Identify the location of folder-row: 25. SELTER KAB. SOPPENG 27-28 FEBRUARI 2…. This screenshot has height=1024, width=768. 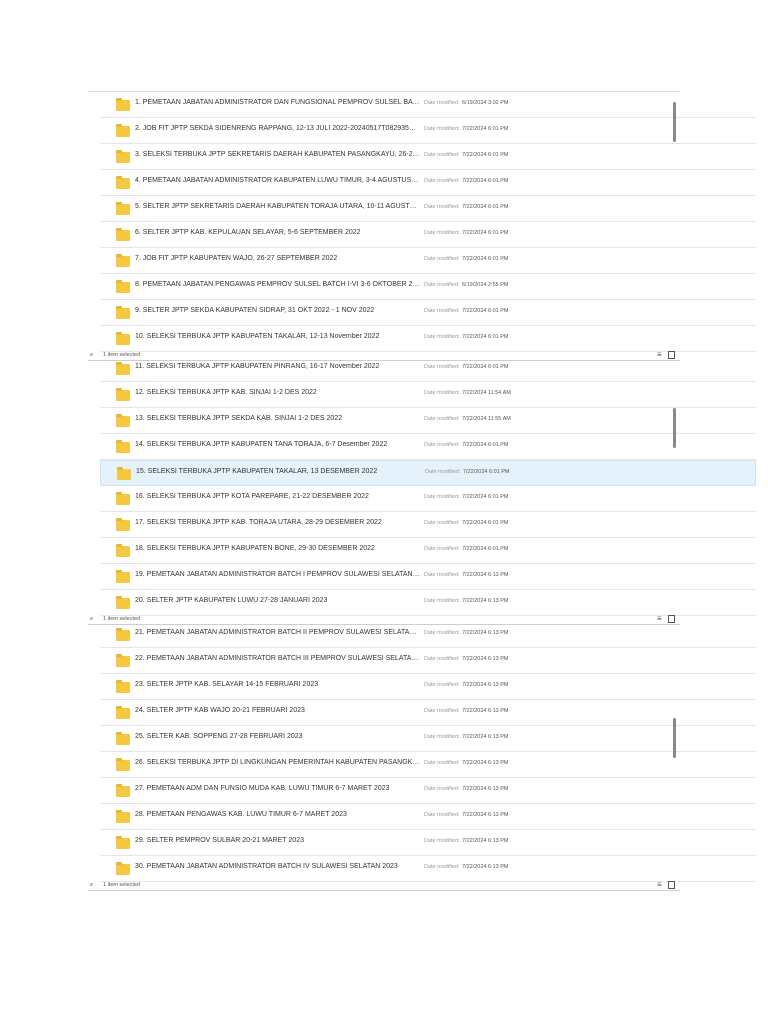
(428, 739).